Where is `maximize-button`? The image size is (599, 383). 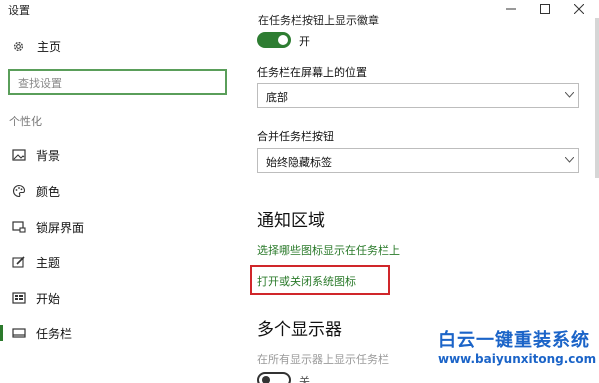
maximize-button is located at coordinates (545, 9).